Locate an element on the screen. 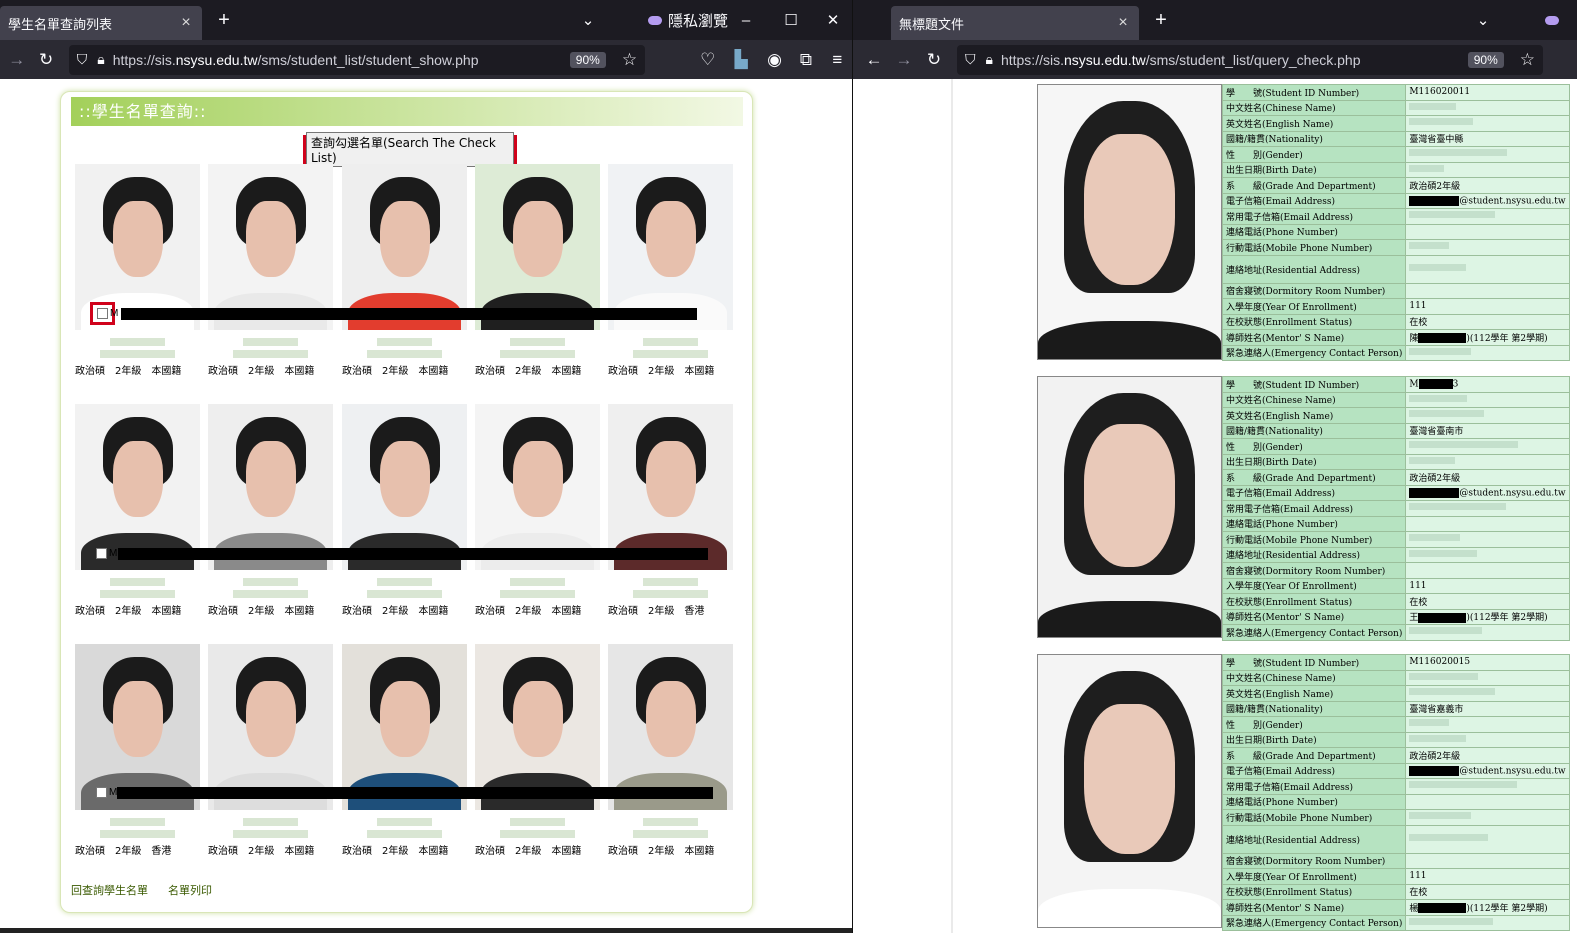  record-row: 中文姓名(Chinese Name) is located at coordinates (1395, 107).